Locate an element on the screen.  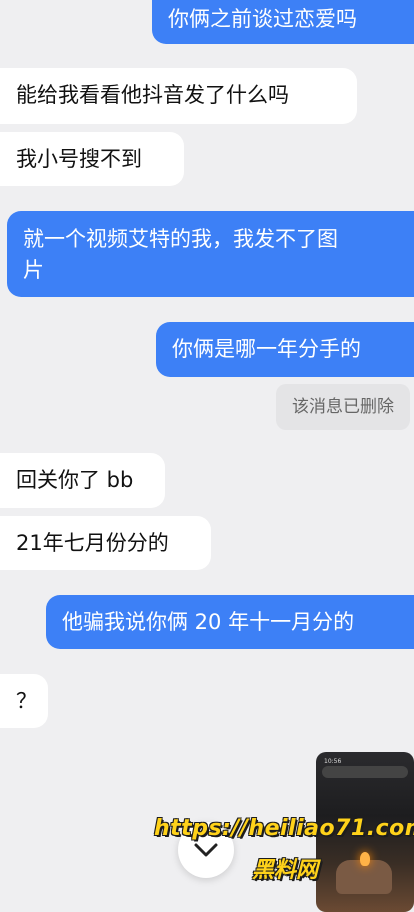
incoming-message: ？ is located at coordinates (24, 701).